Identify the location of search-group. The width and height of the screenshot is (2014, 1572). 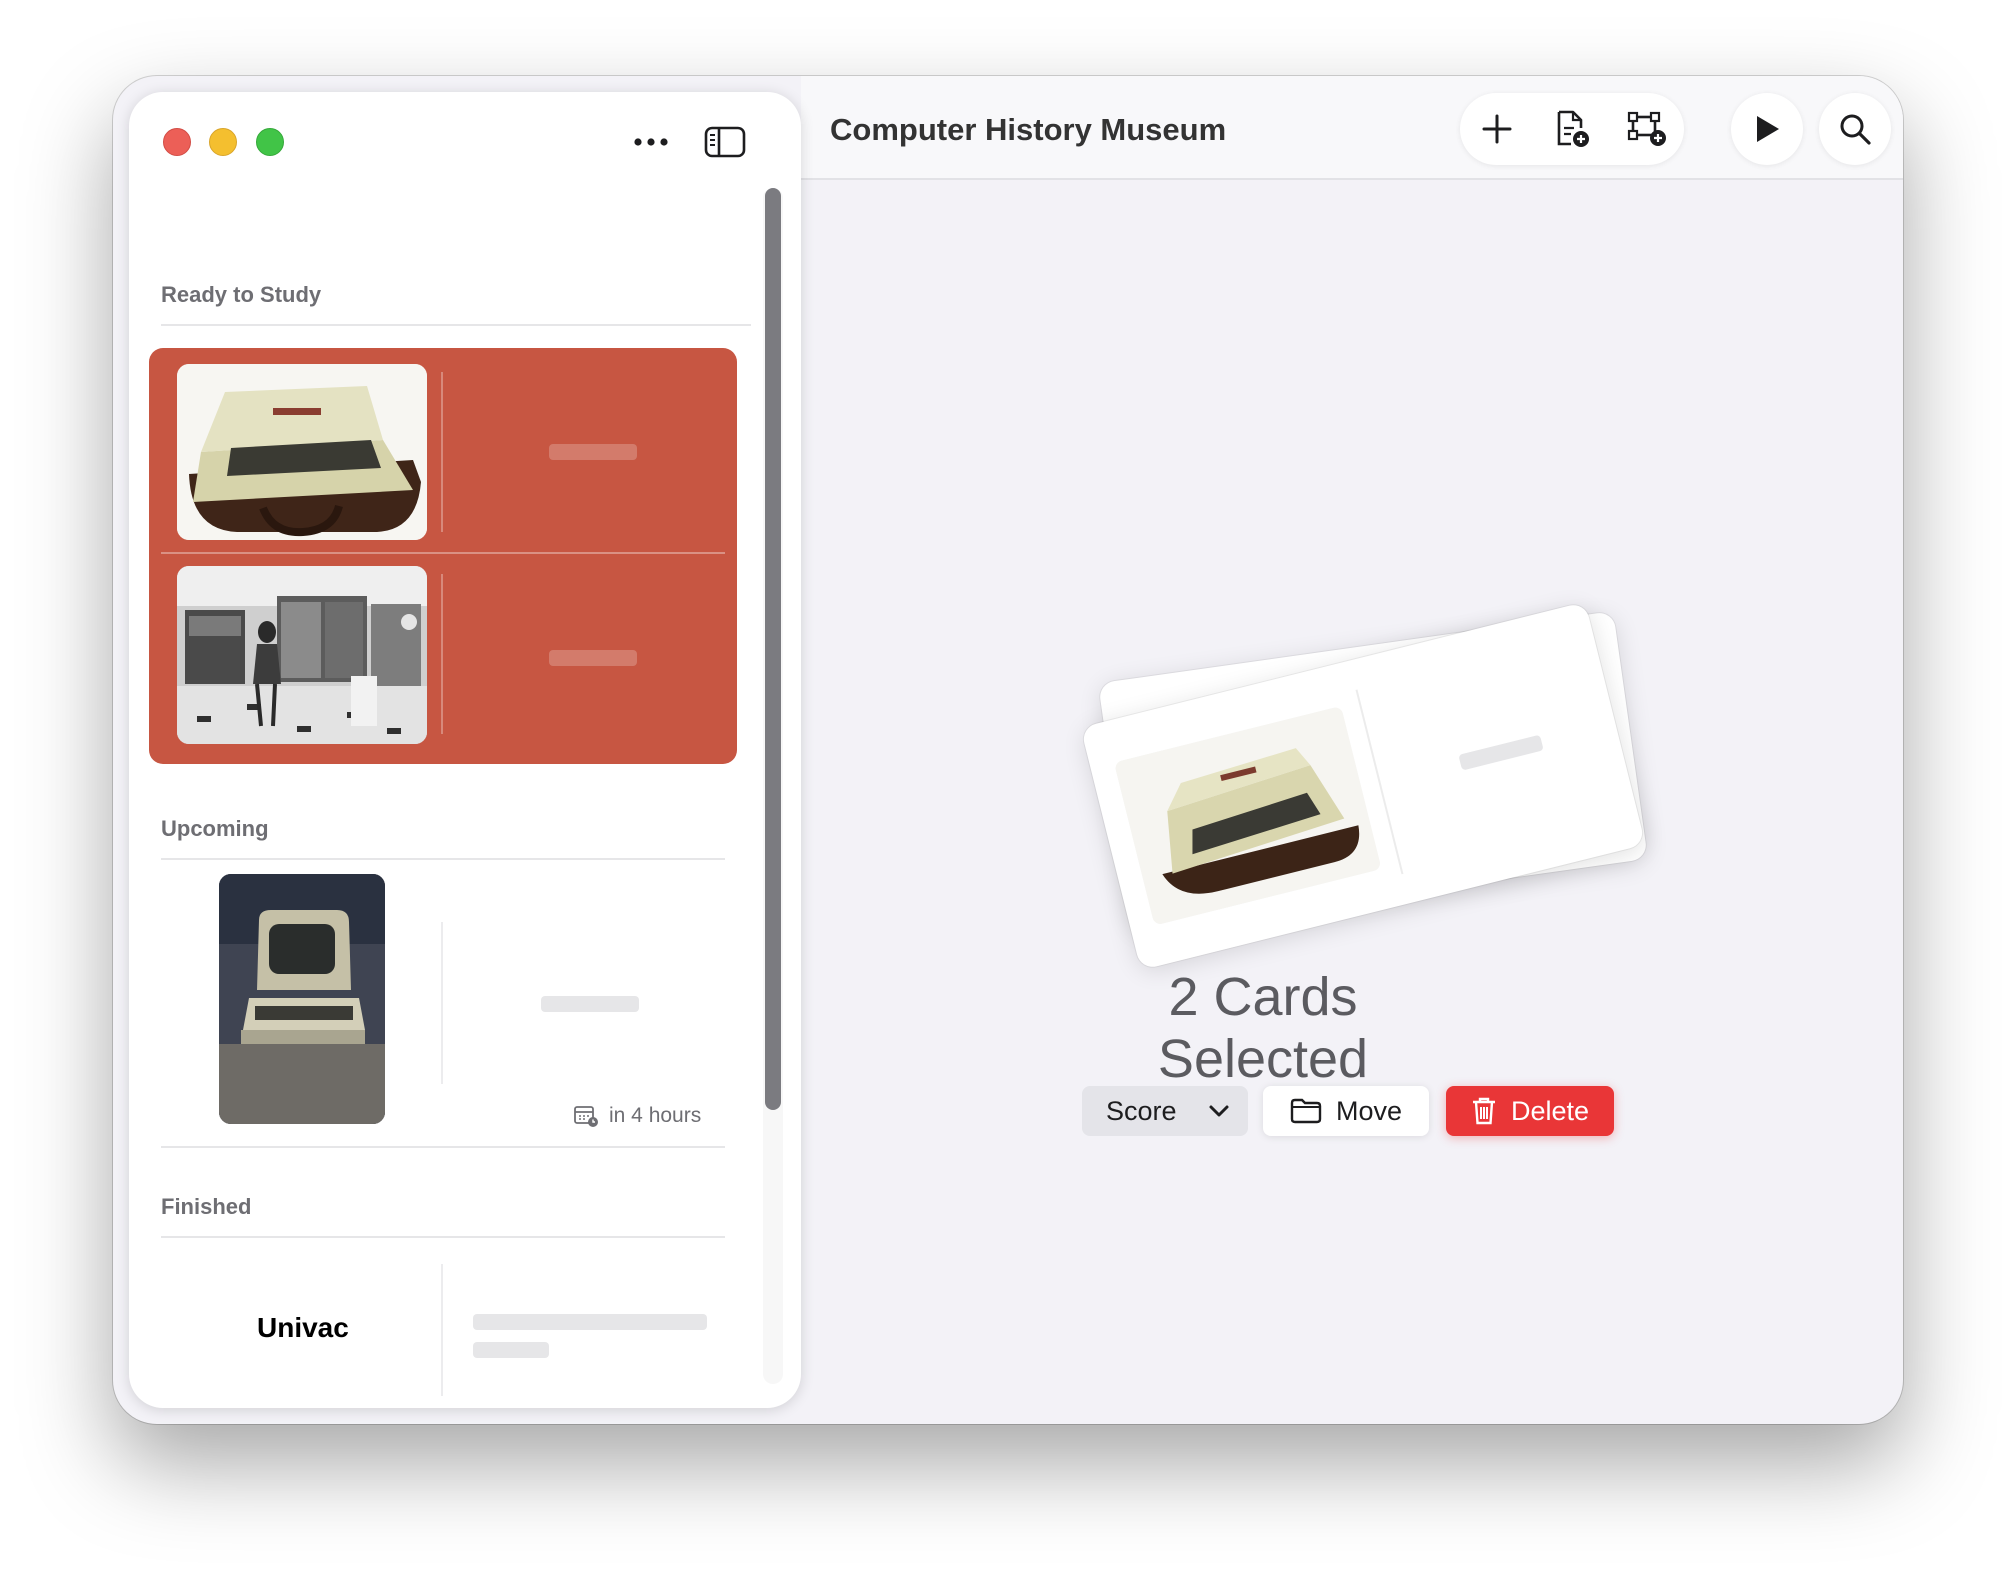
(1855, 129).